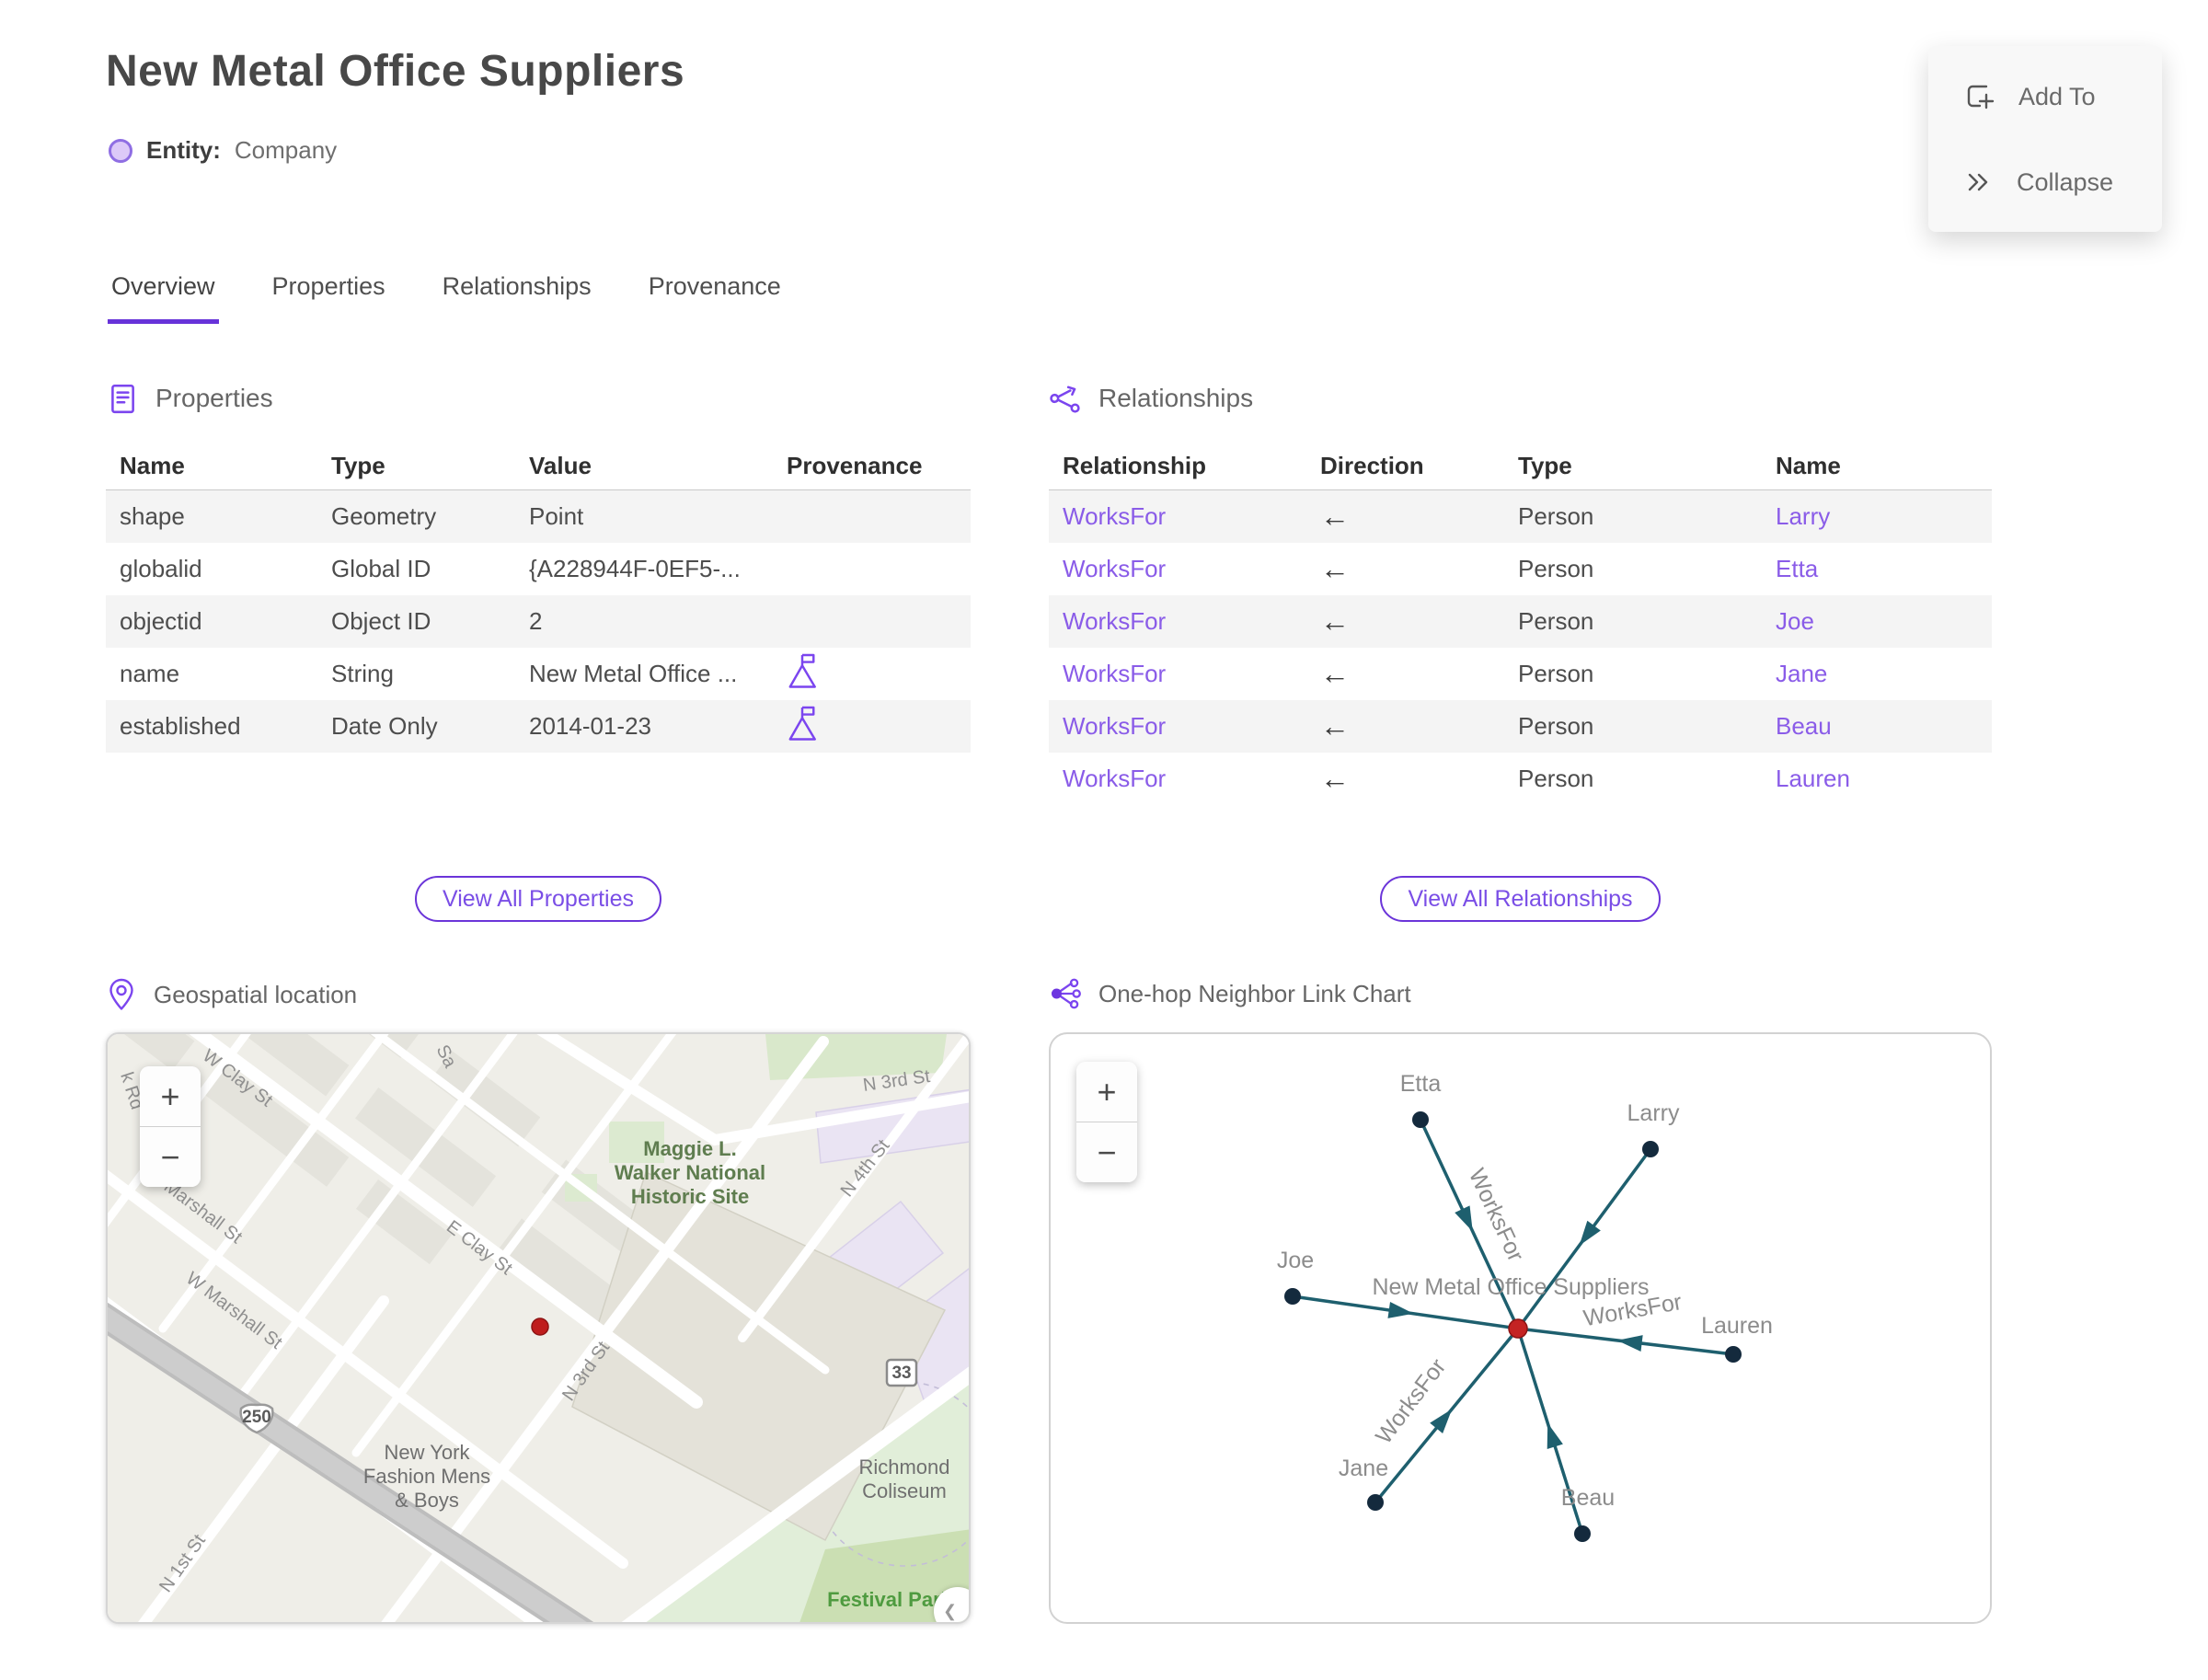  What do you see at coordinates (1582, 1533) in the screenshot?
I see `node-beau` at bounding box center [1582, 1533].